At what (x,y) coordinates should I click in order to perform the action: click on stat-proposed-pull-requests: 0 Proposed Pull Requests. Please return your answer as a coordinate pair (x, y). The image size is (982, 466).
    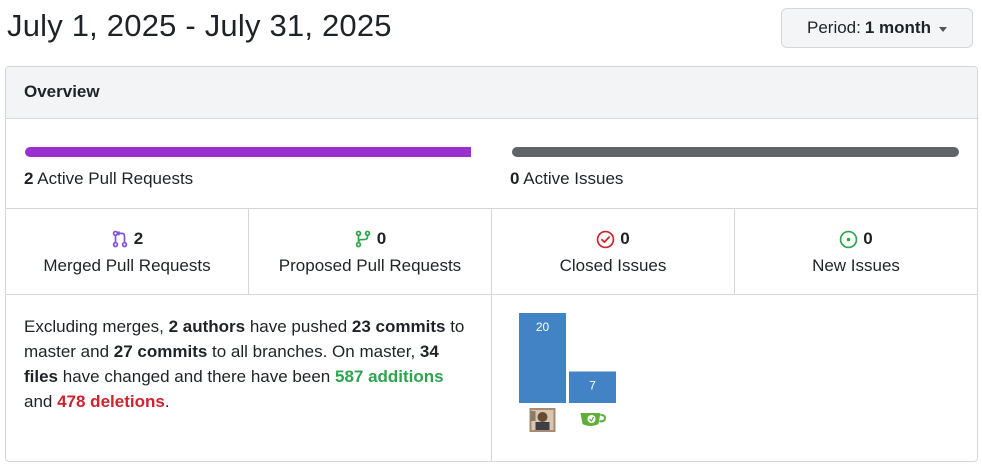
    Looking at the image, I should click on (370, 251).